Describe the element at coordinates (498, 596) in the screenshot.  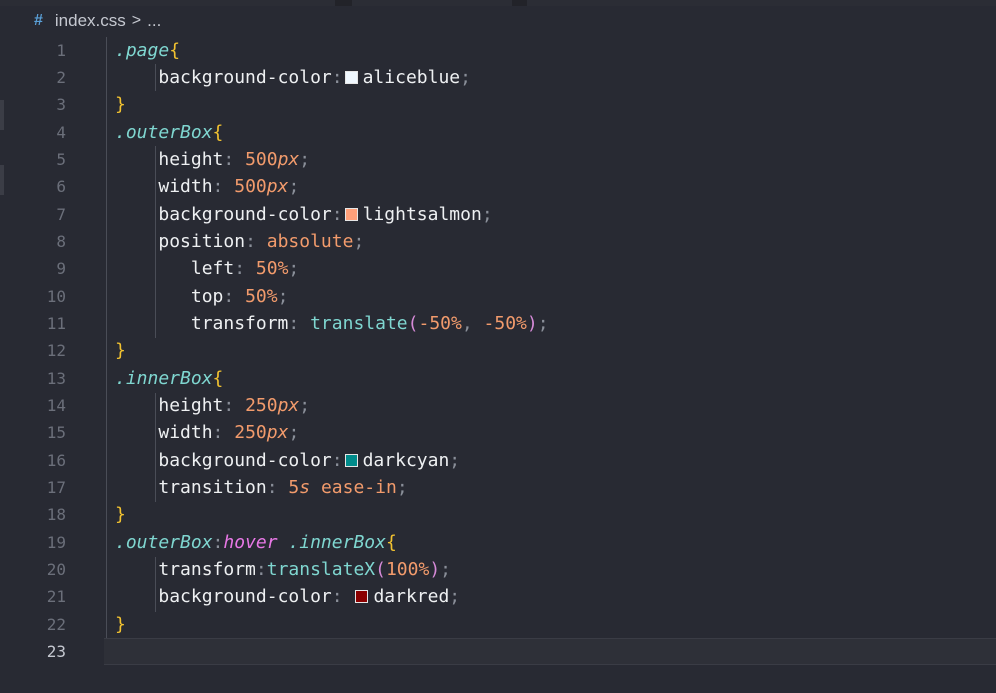
I see `code-line: 21 background-color: darkred;` at that location.